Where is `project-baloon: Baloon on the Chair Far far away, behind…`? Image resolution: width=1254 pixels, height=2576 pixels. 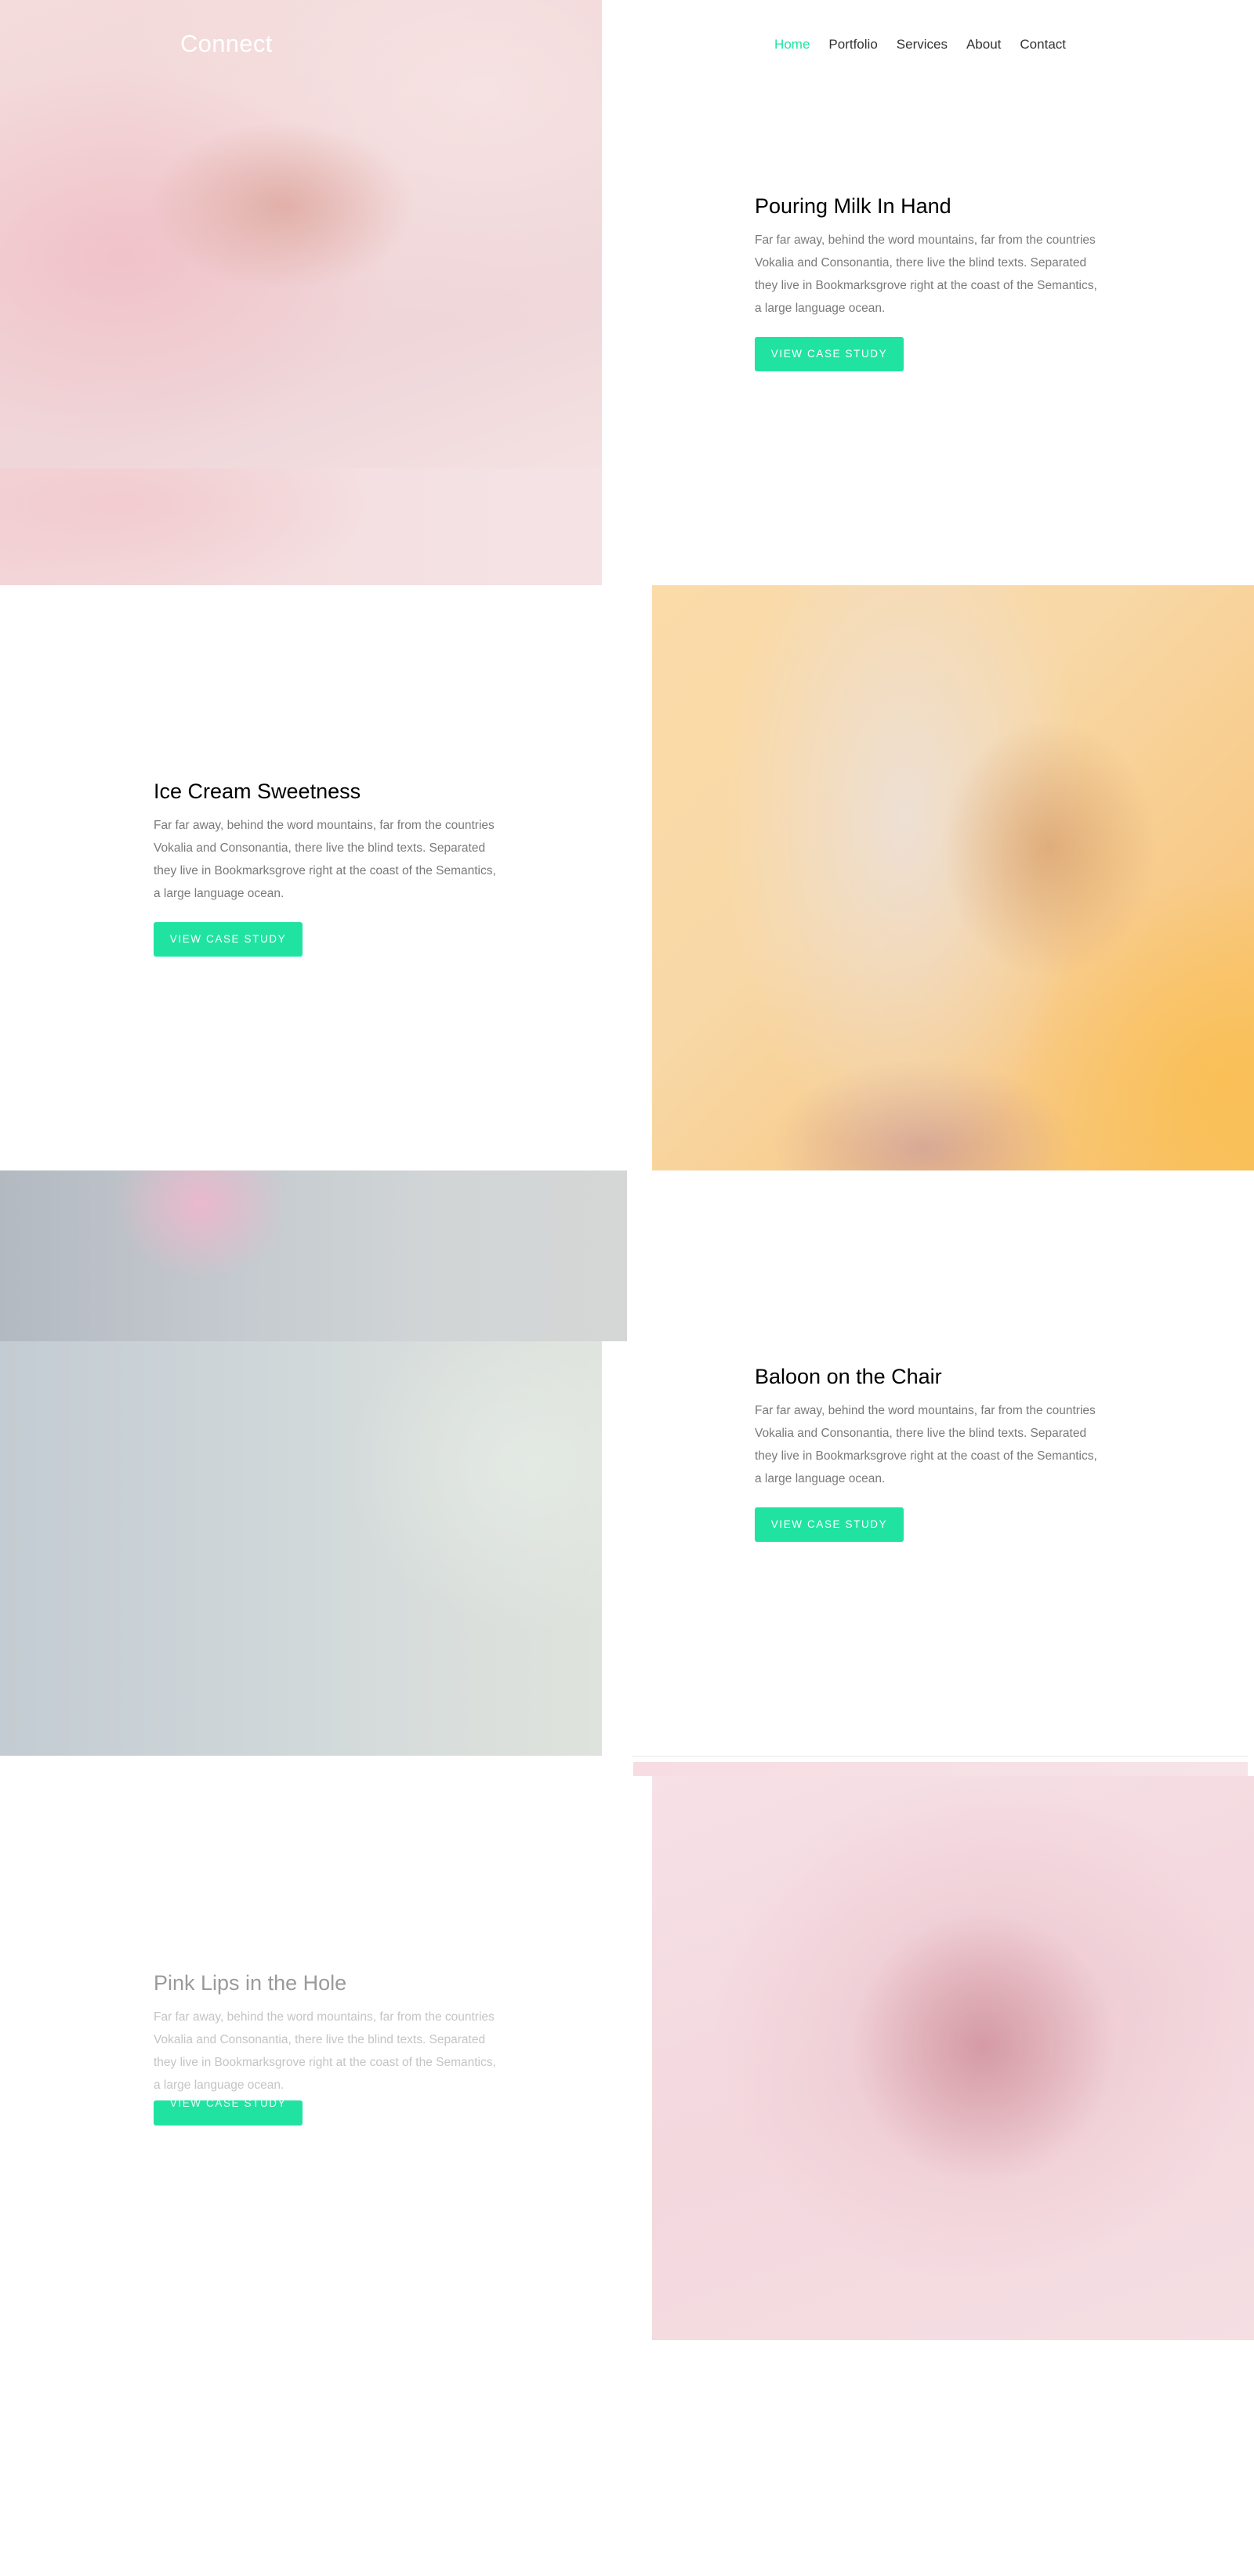
project-baloon: Baloon on the Chair Far far away, behind… is located at coordinates (927, 1452).